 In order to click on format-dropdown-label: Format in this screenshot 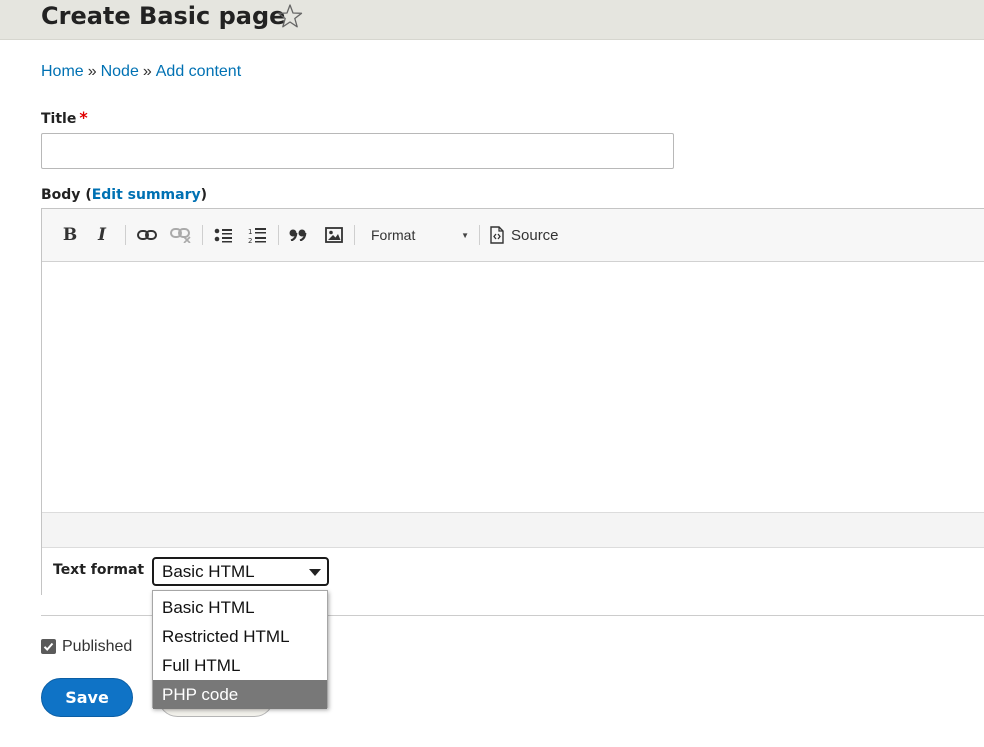, I will do `click(393, 235)`.